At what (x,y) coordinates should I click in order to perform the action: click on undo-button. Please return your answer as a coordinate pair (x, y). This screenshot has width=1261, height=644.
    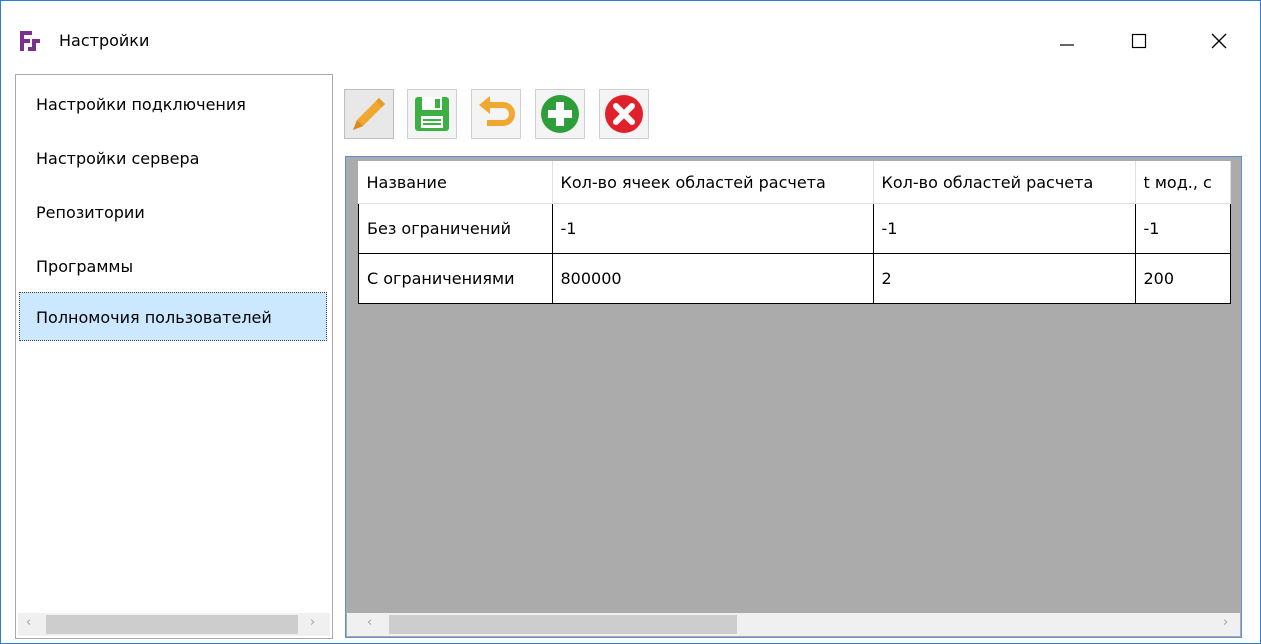
    Looking at the image, I should click on (496, 114).